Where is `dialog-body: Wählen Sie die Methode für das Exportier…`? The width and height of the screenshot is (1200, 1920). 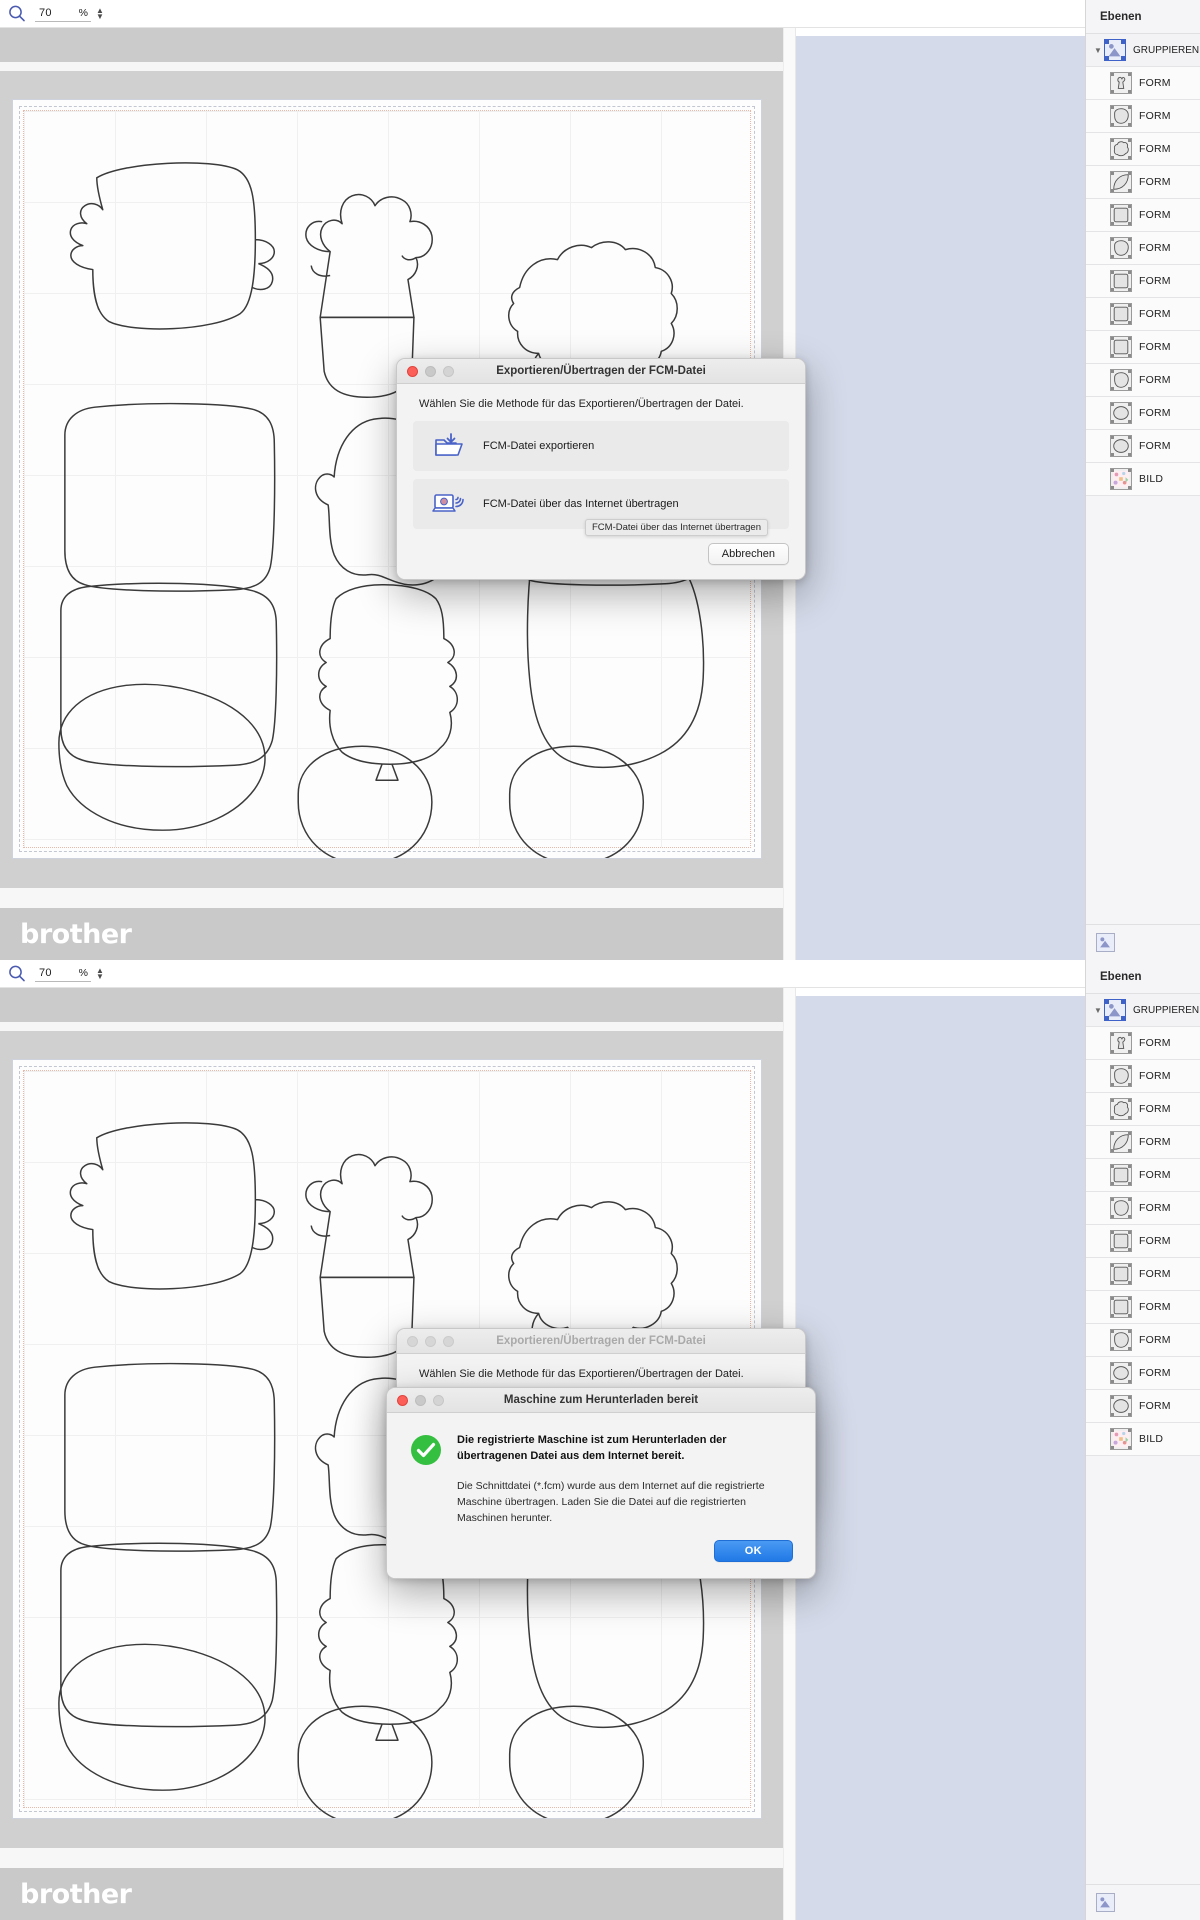
dialog-body: Wählen Sie die Methode für das Exportier… is located at coordinates (601, 481).